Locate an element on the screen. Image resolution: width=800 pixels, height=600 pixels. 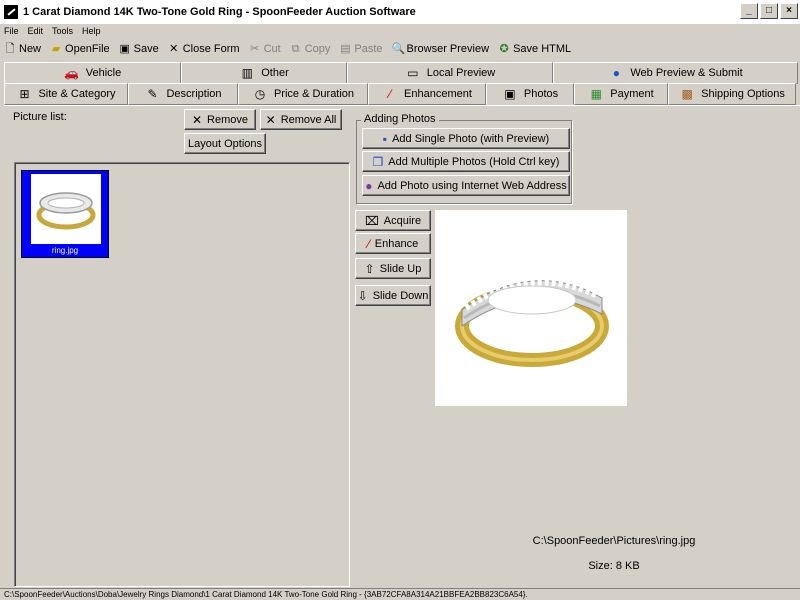
add-single-label: Add Single Photo (with Preview) is located at coordinates (471, 138).